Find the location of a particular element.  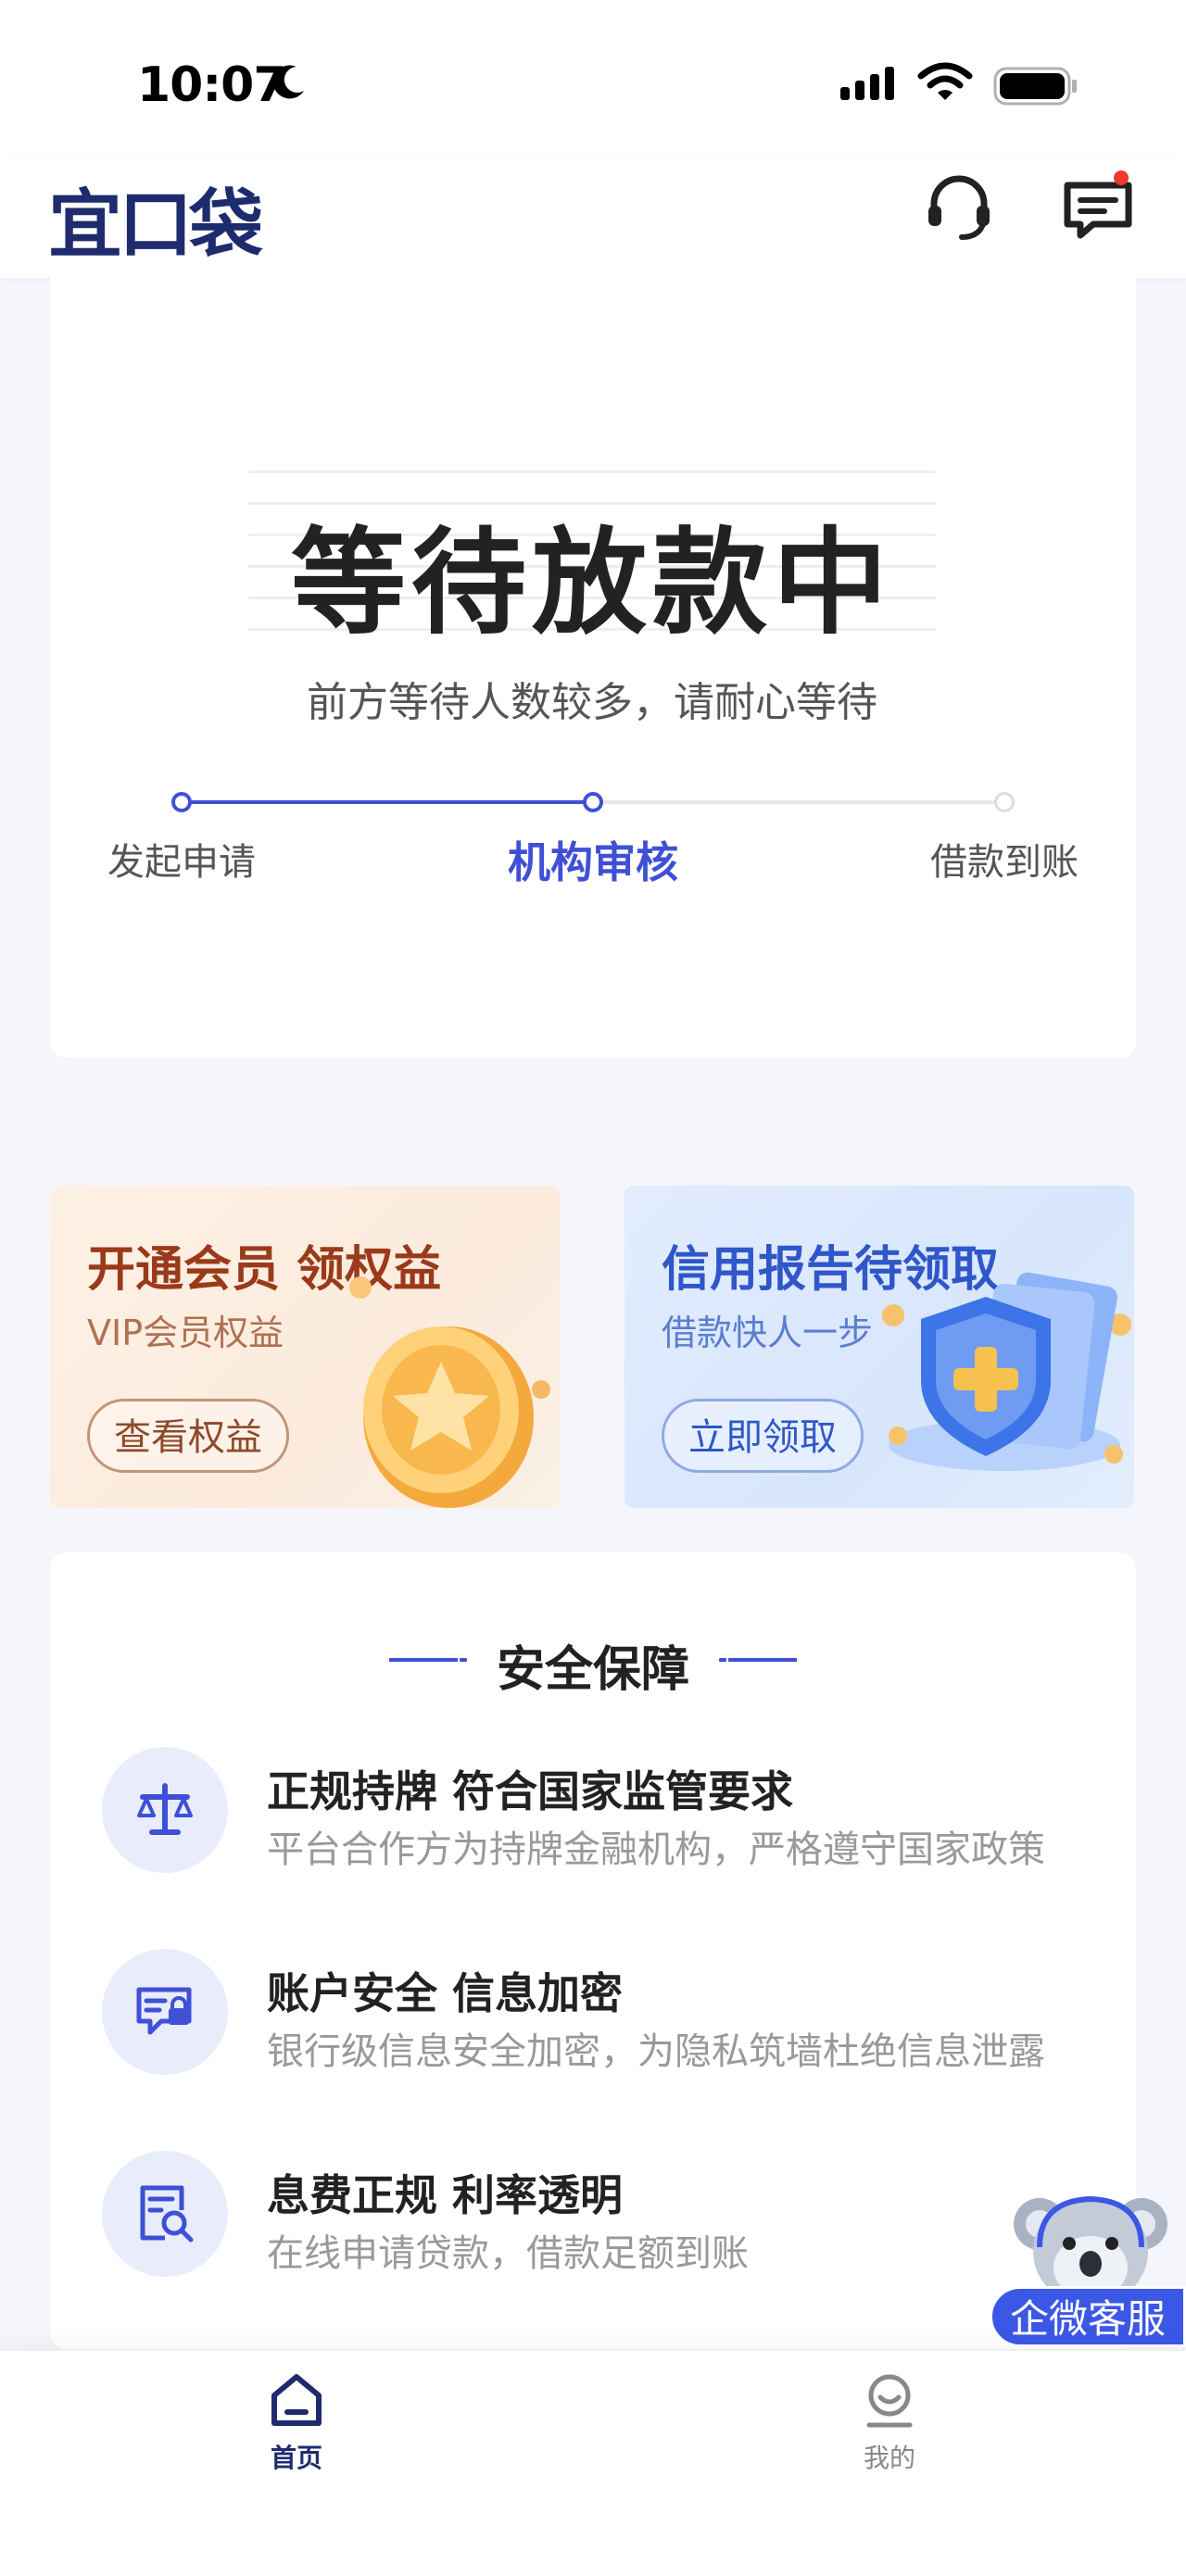

view-benefits-button: 查看权益 is located at coordinates (188, 1436).